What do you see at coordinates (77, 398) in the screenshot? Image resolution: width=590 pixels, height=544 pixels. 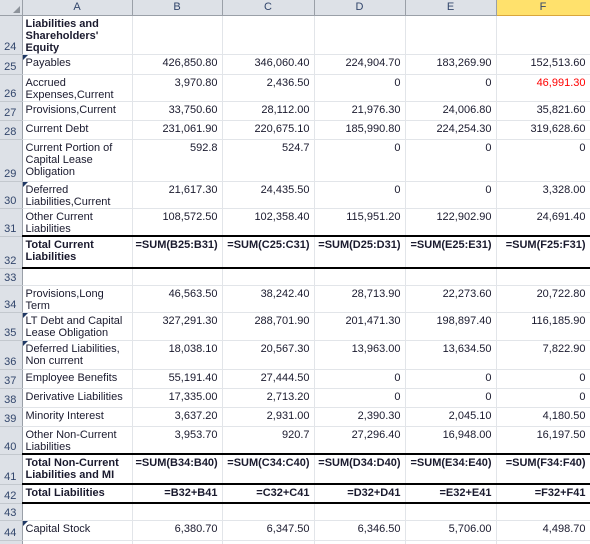 I see `cell-A38: Derivative Liabilities` at bounding box center [77, 398].